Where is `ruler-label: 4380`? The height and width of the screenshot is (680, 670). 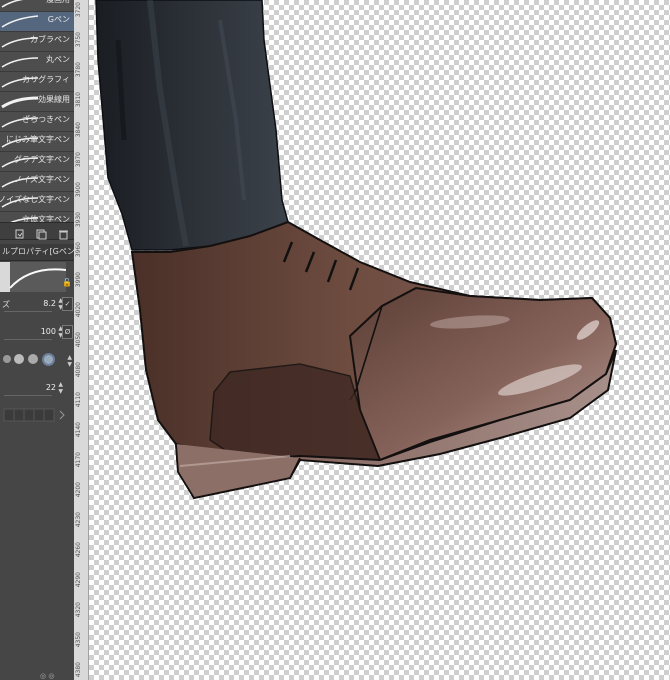 ruler-label: 4380 is located at coordinates (78, 670).